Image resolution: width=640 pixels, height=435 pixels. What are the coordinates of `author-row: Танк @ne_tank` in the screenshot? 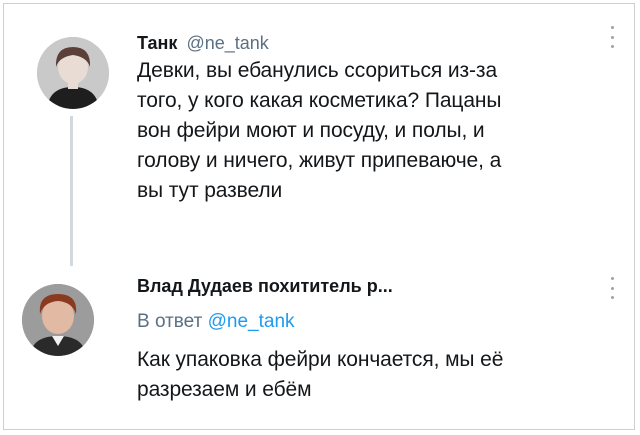 It's located at (203, 43).